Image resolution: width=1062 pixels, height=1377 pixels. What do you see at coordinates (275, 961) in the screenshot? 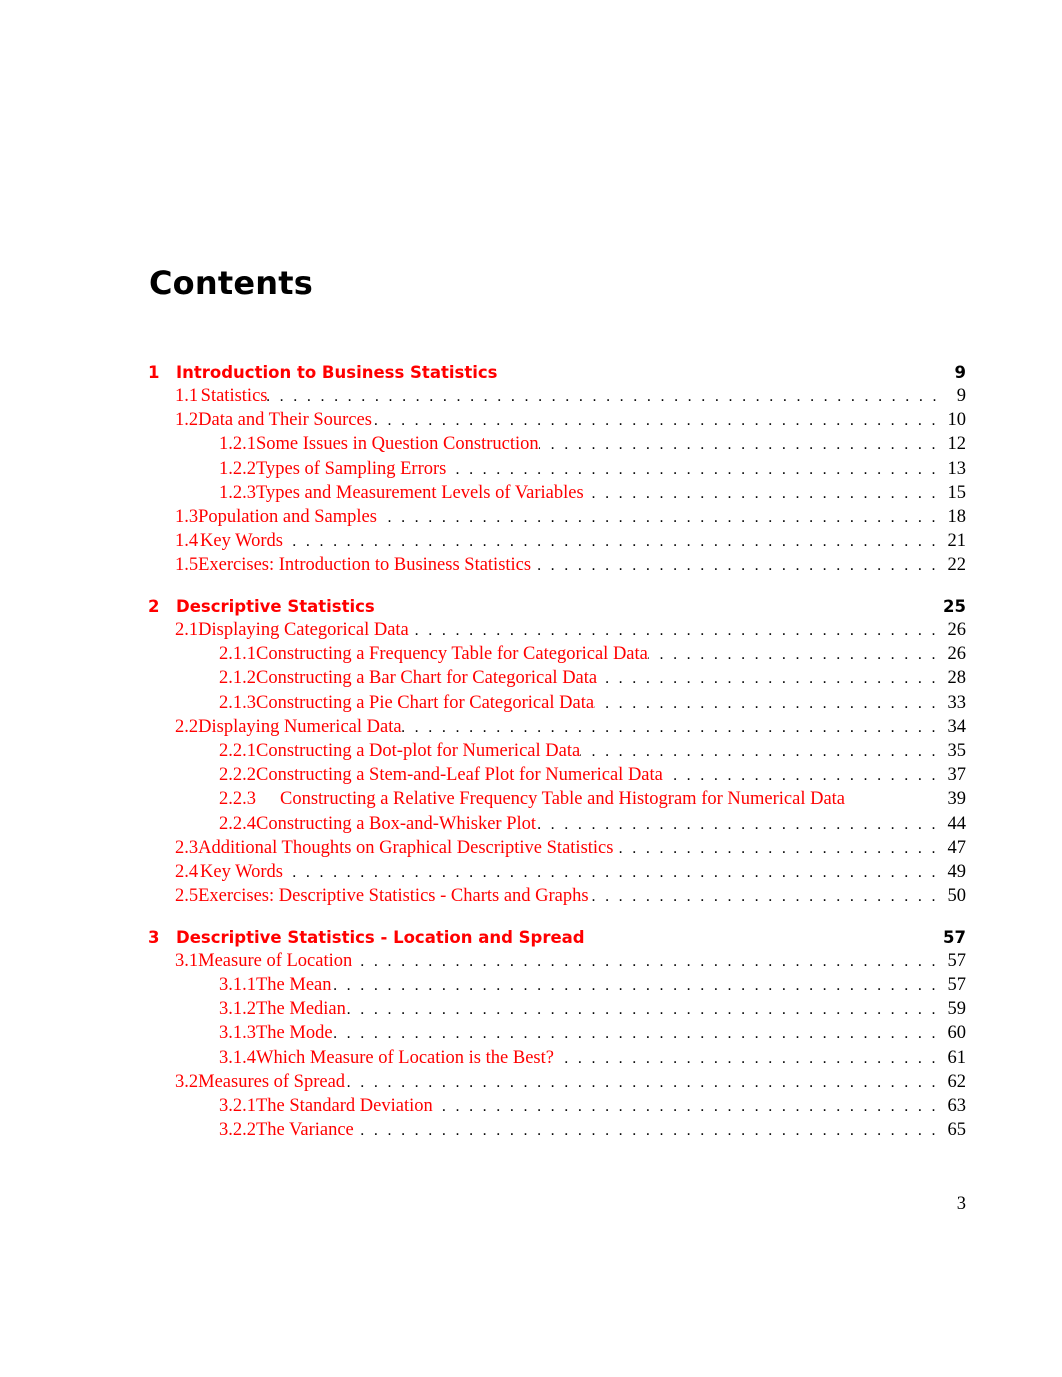
I see `section-title: Measure of Location` at bounding box center [275, 961].